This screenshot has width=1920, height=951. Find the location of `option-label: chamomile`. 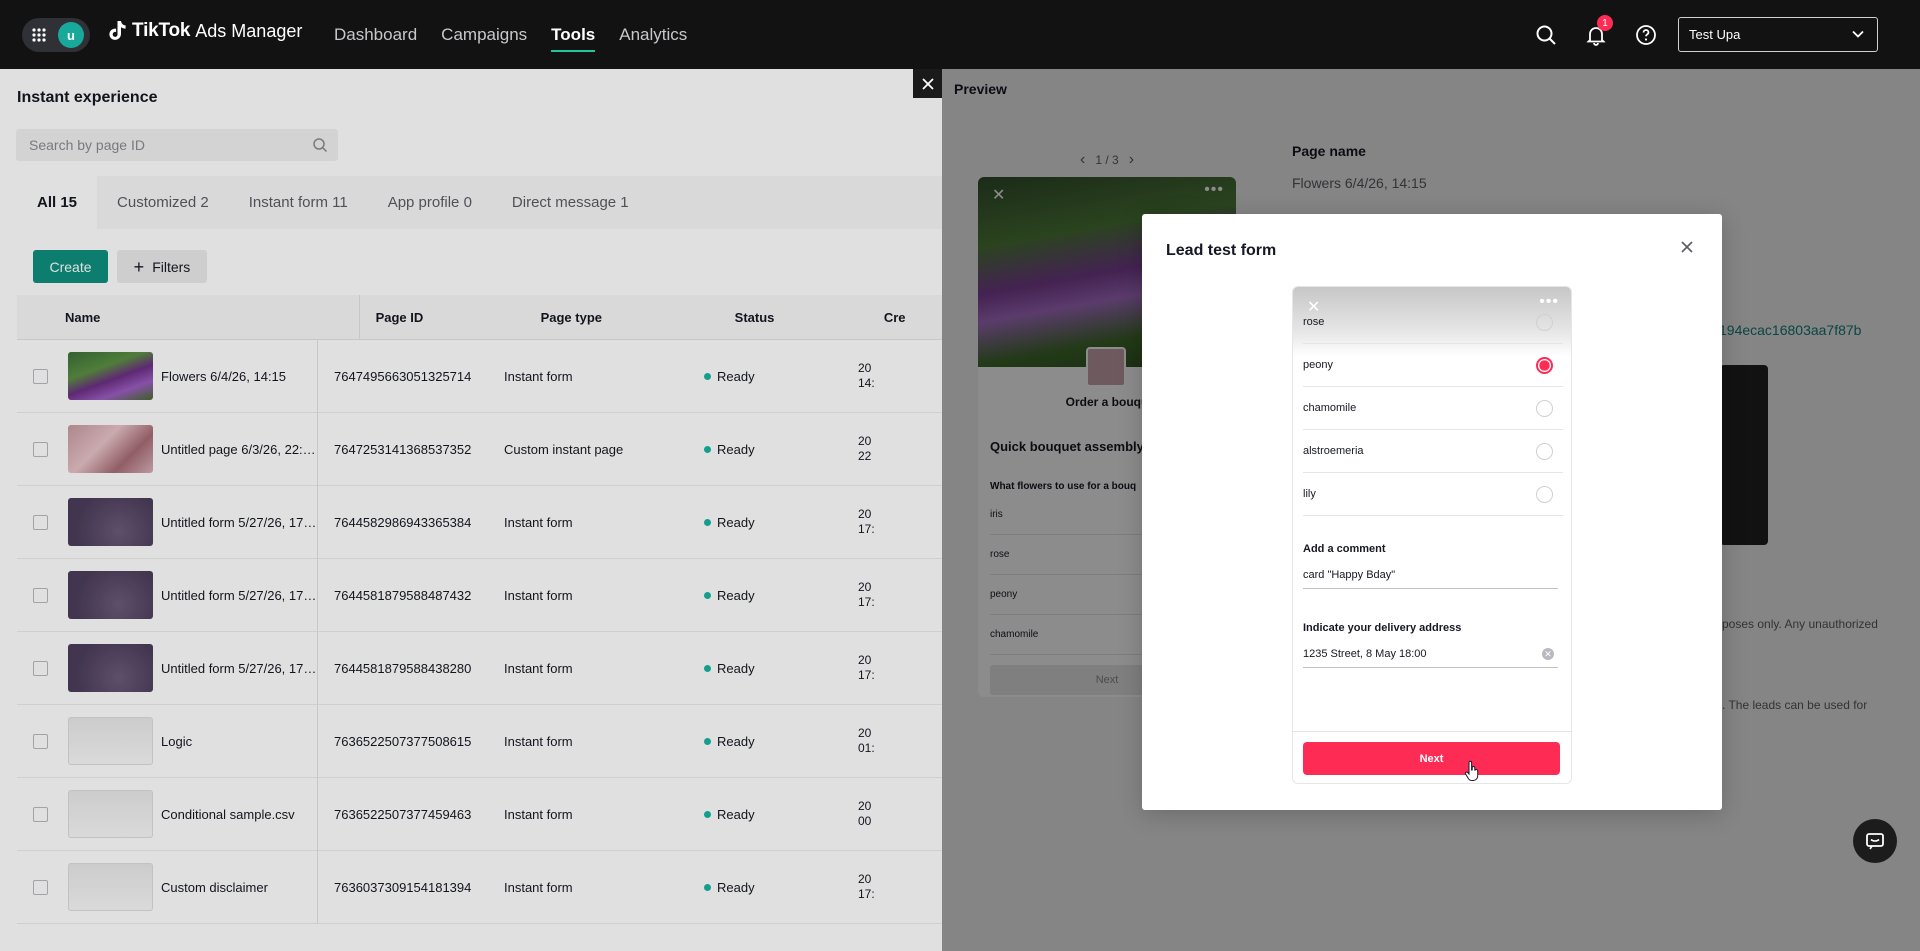

option-label: chamomile is located at coordinates (1330, 408).